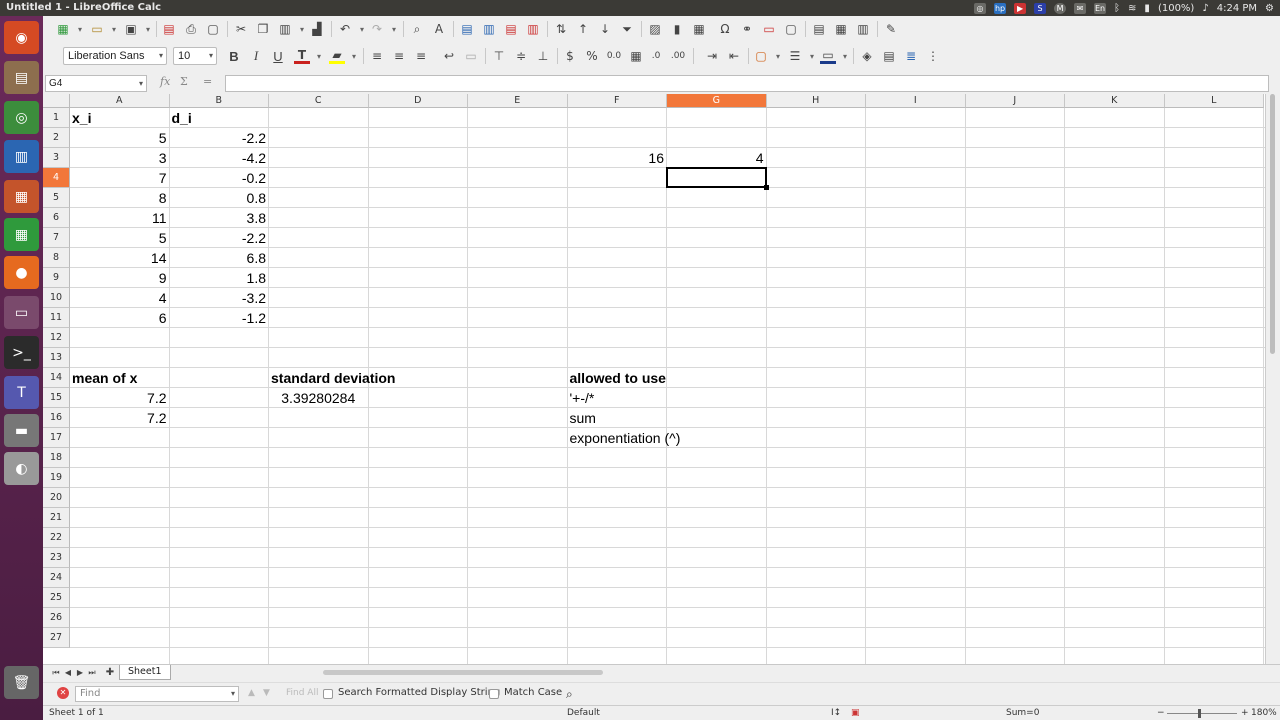  Describe the element at coordinates (1205, 8) in the screenshot. I see `volume-icon: ♪` at that location.